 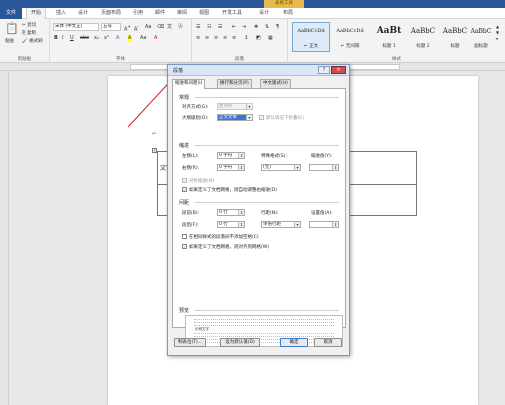 I want to click on line-spacing-select: 单倍行距 ▾, so click(x=281, y=224).